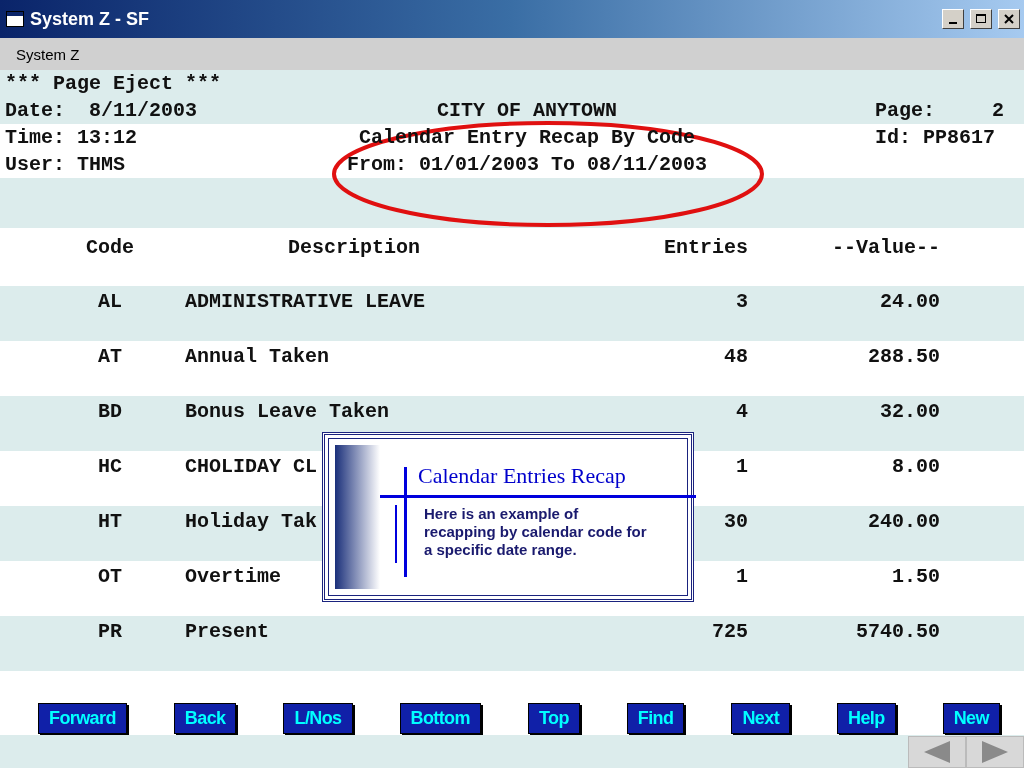 Image resolution: width=1024 pixels, height=768 pixels. What do you see at coordinates (110, 412) in the screenshot?
I see `table-cell-text: BD` at bounding box center [110, 412].